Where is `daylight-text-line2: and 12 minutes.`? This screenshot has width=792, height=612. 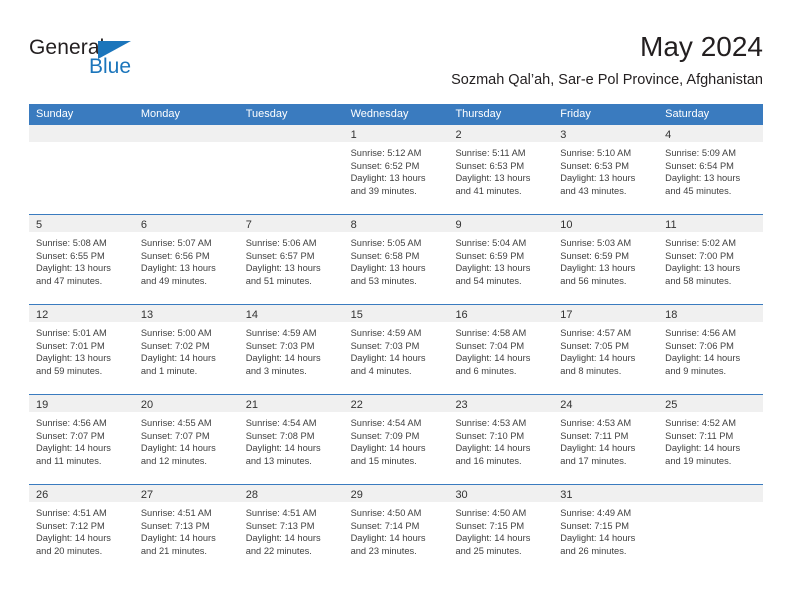 daylight-text-line2: and 12 minutes. is located at coordinates (174, 460).